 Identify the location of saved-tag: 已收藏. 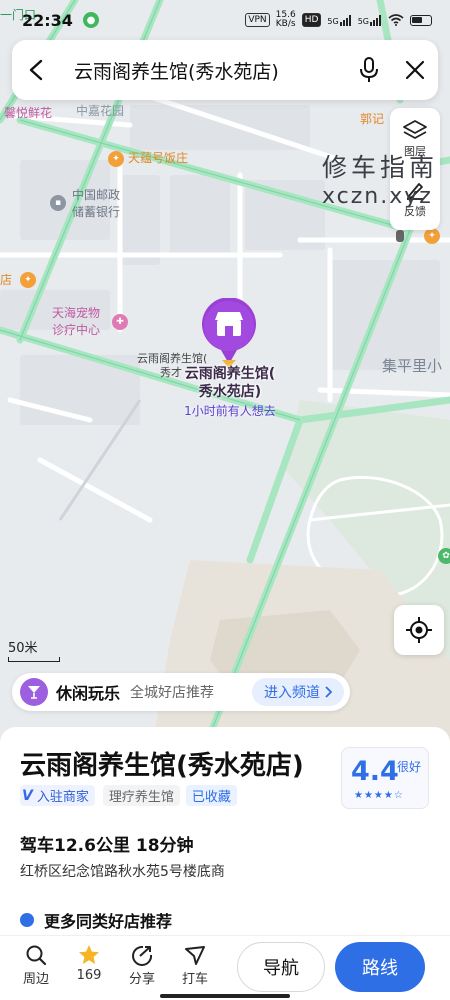
(211, 795).